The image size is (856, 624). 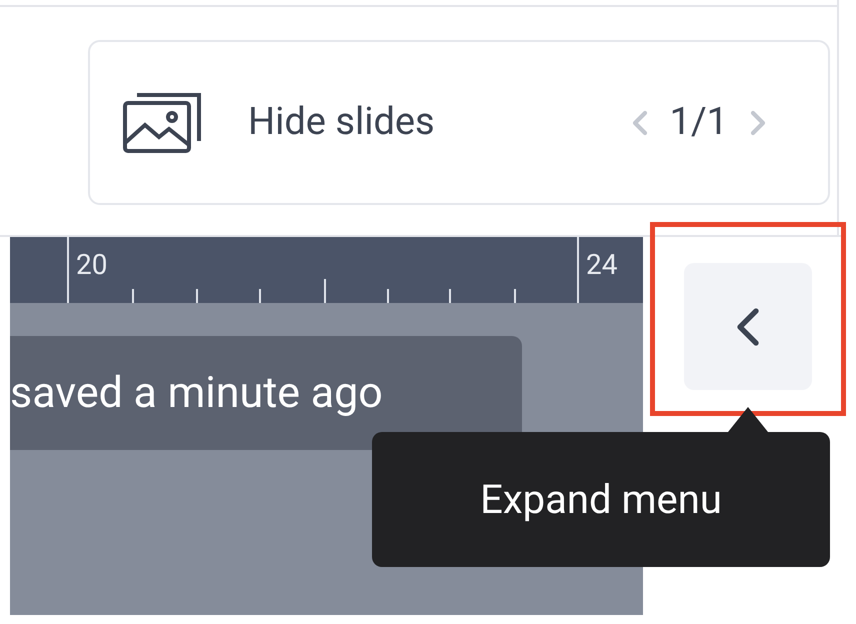 What do you see at coordinates (699, 122) in the screenshot?
I see `page-indicator: 1/1` at bounding box center [699, 122].